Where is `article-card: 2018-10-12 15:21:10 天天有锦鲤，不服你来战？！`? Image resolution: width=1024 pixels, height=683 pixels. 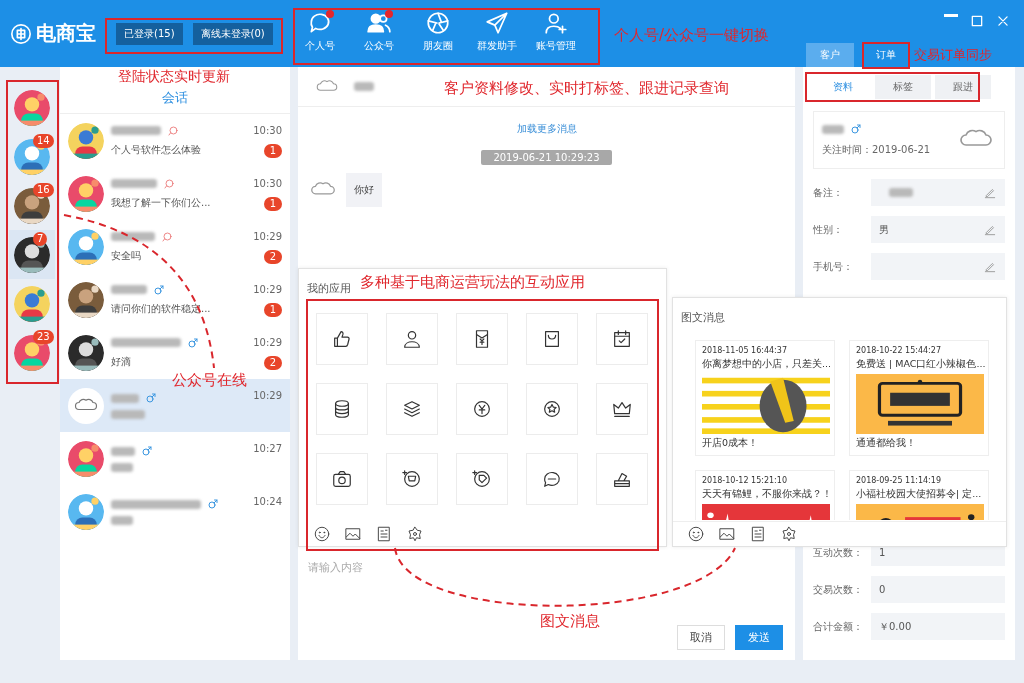
article-card: 2018-10-12 15:21:10 天天有锦鲤，不服你来战？！ is located at coordinates (765, 495).